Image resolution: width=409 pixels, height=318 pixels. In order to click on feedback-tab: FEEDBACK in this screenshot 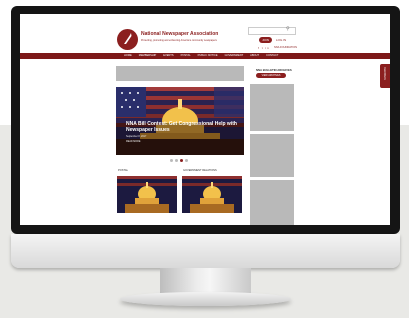, I will do `click(385, 76)`.